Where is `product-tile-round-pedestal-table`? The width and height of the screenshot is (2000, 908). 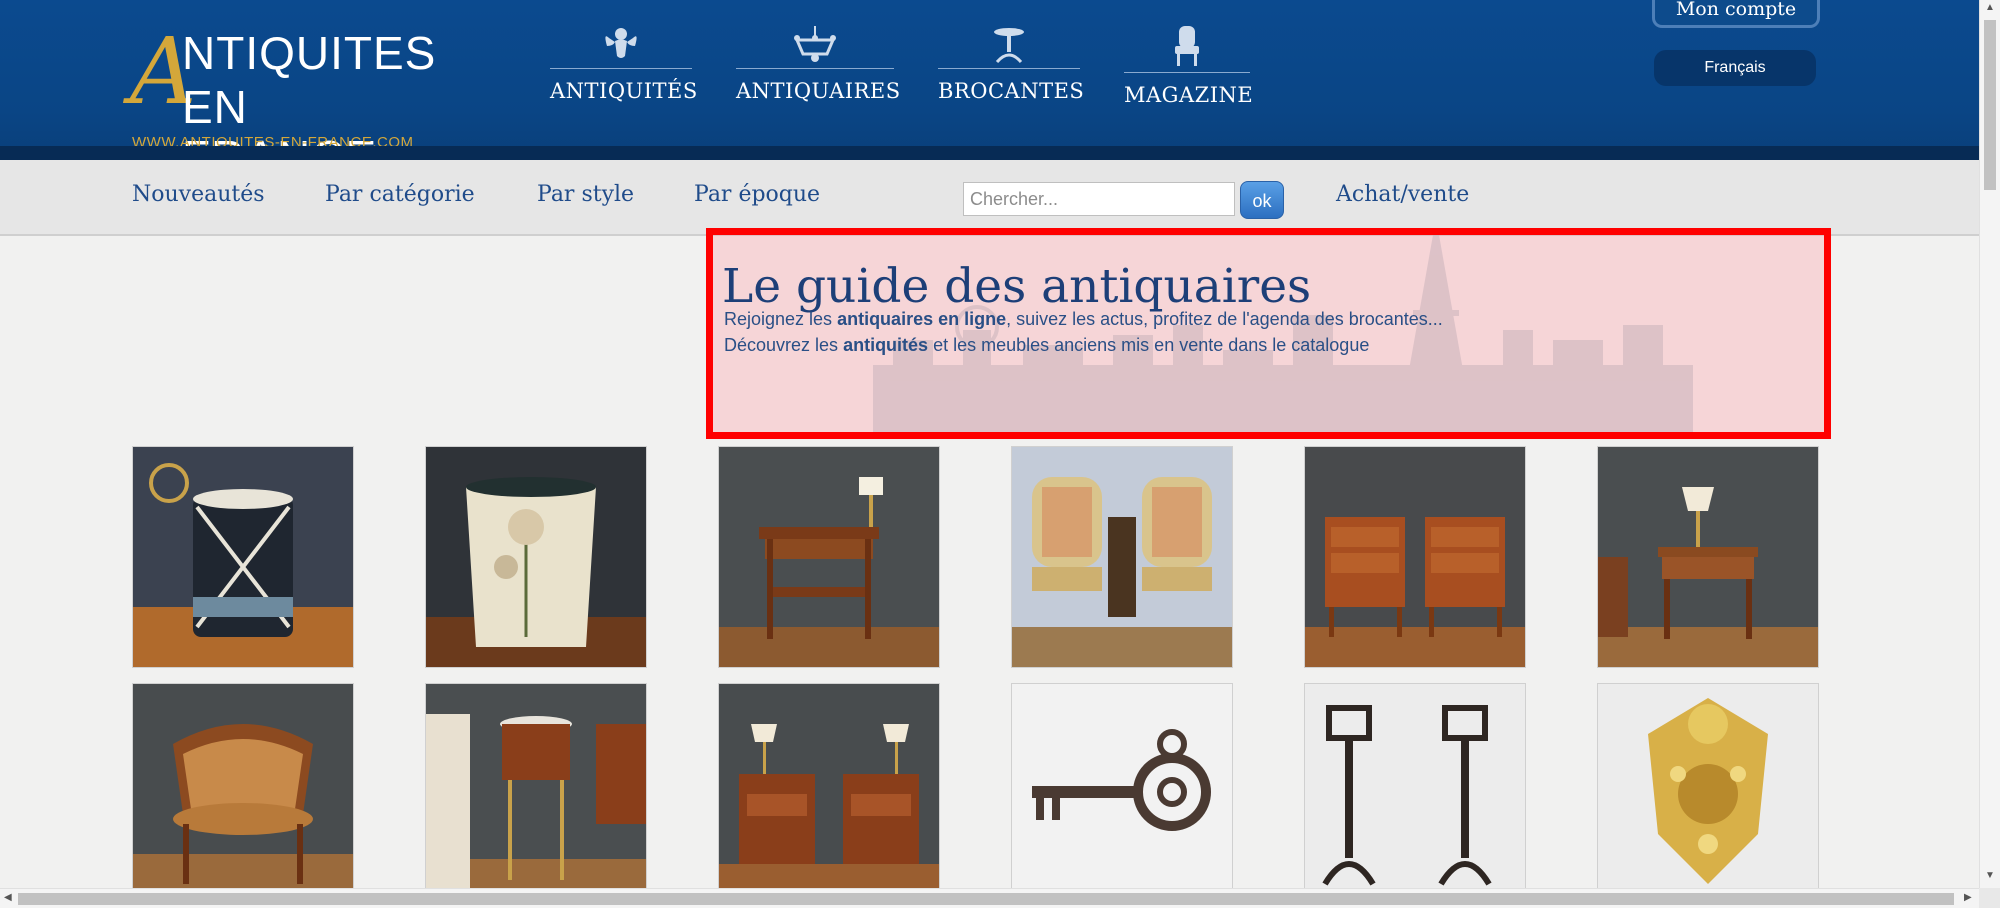
product-tile-round-pedestal-table is located at coordinates (536, 794).